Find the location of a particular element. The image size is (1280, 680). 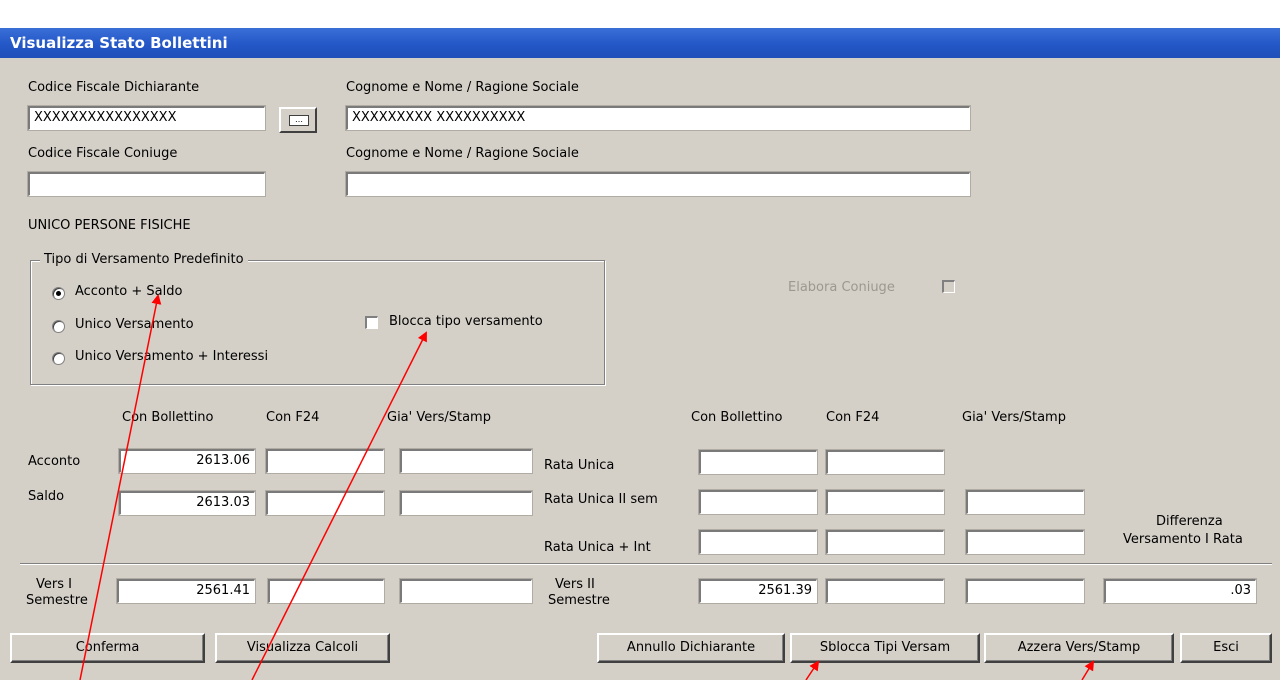

differenza-field: .03 is located at coordinates (1180, 591).